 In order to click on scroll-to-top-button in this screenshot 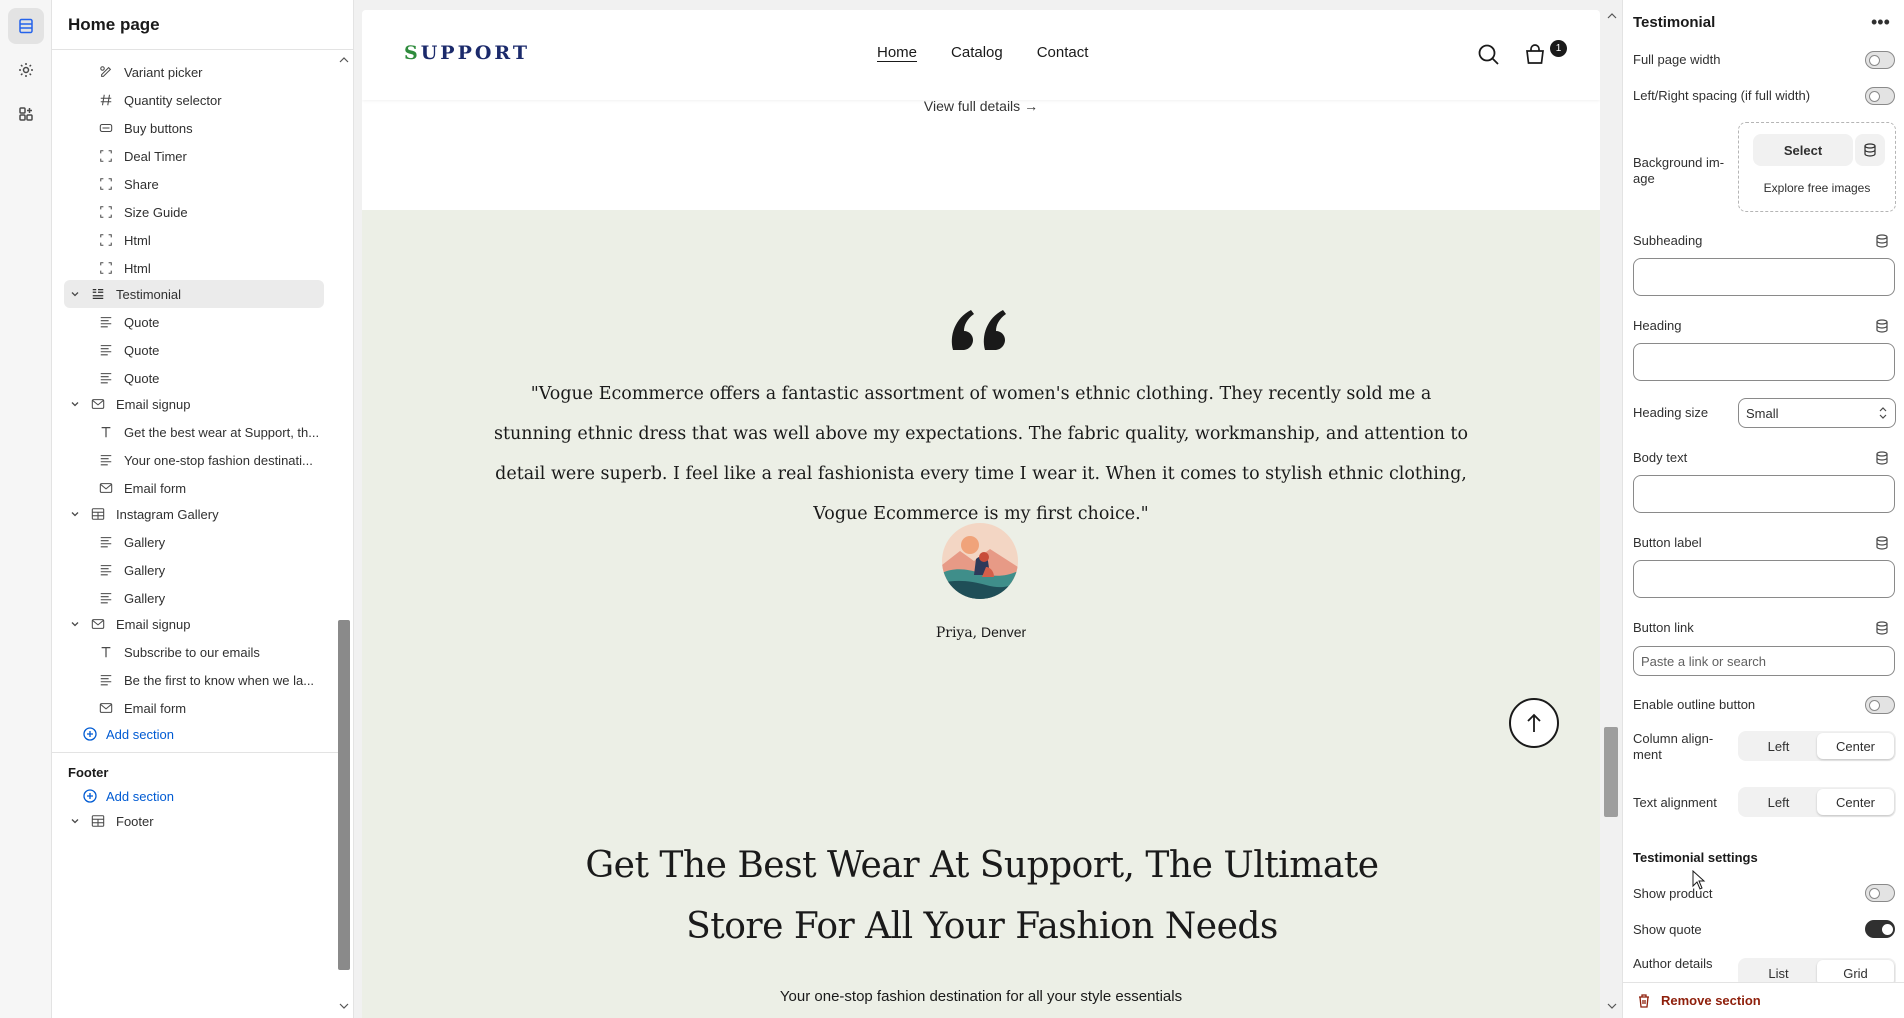, I will do `click(1534, 723)`.